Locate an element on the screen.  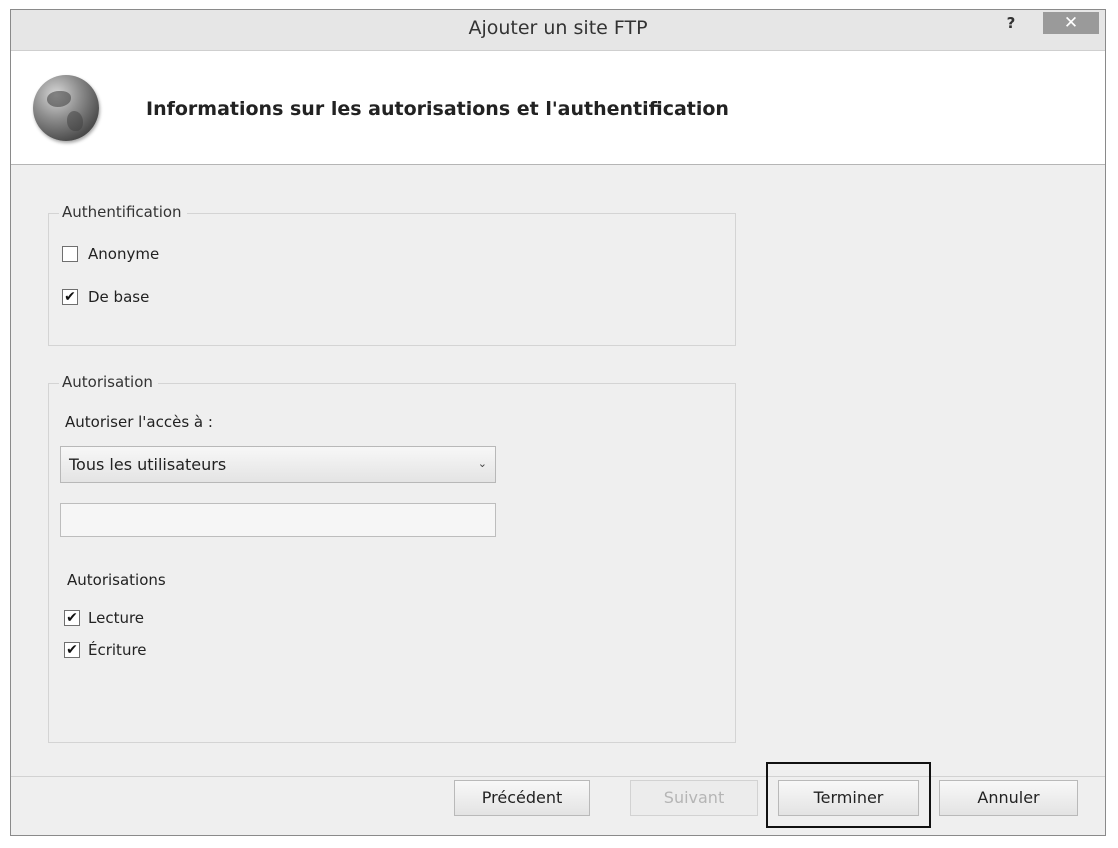
footer-divider is located at coordinates (558, 776).